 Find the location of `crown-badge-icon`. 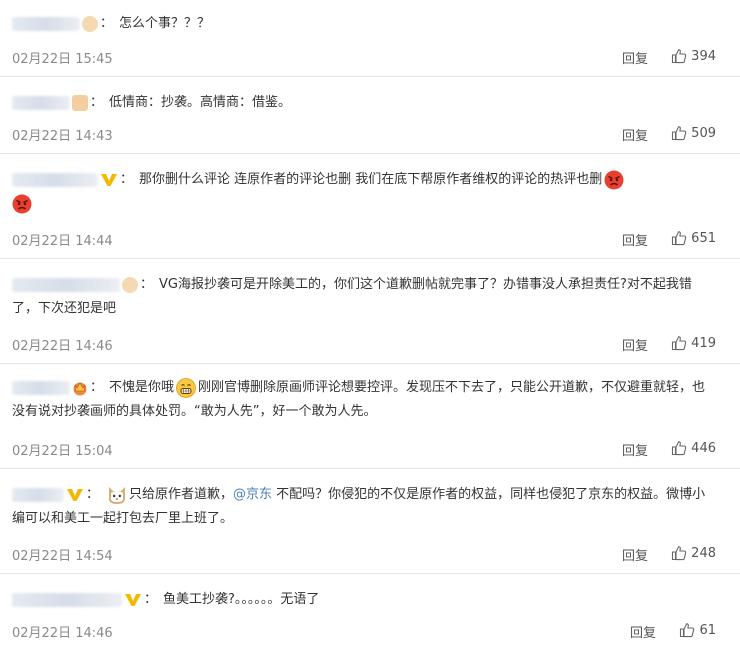

crown-badge-icon is located at coordinates (80, 388).